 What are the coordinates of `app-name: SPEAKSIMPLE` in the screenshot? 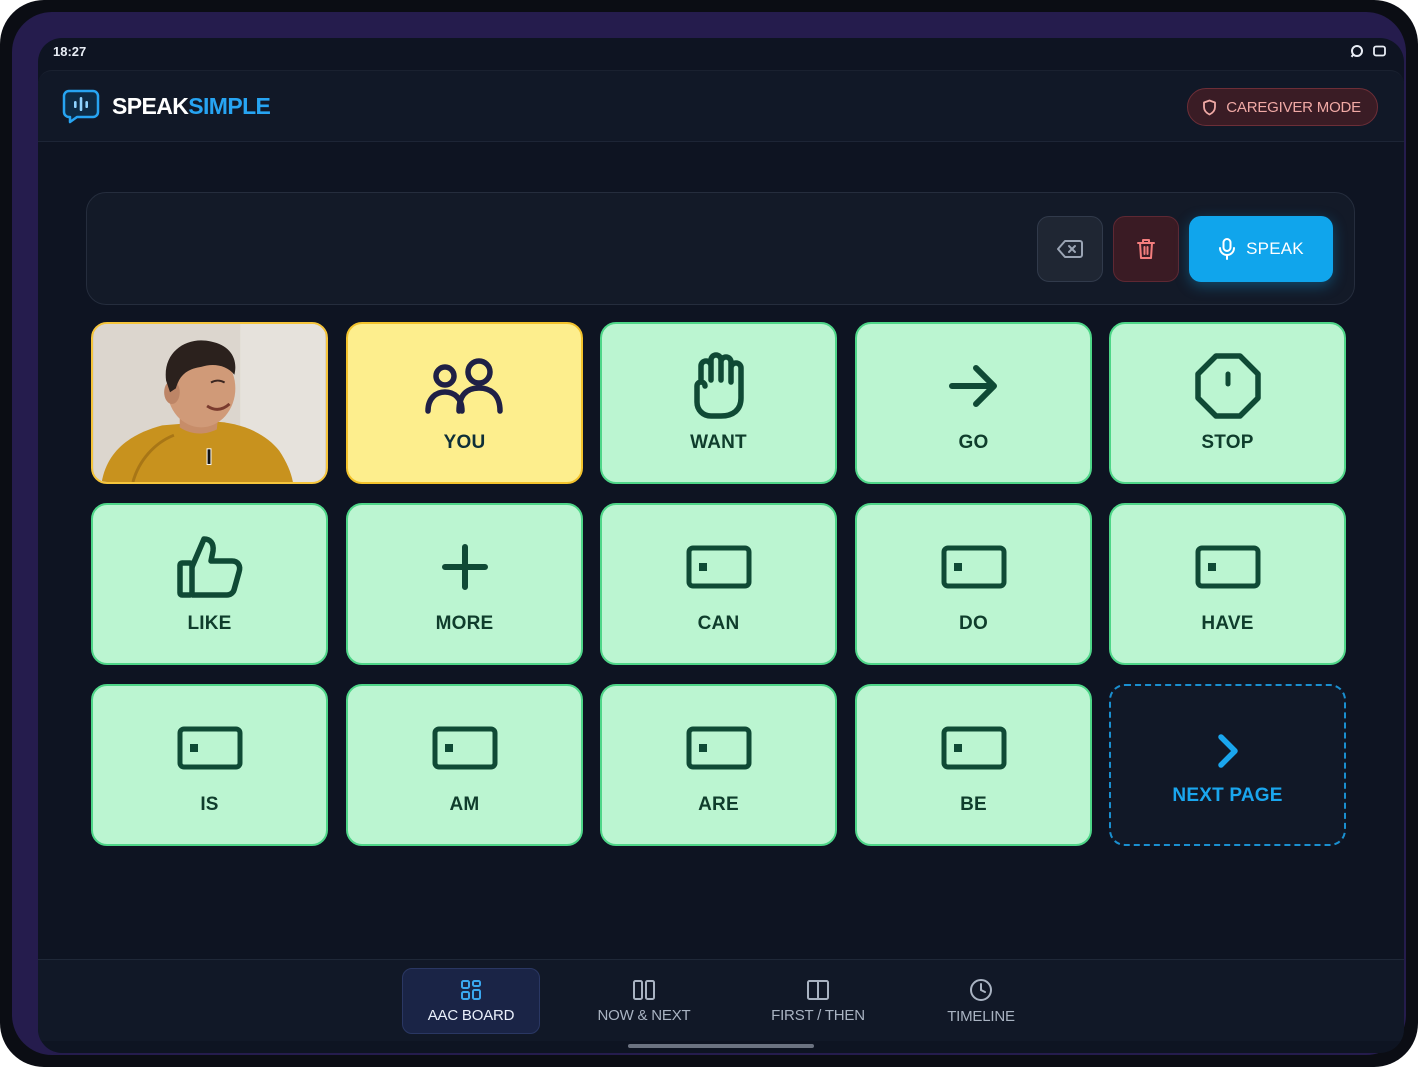 It's located at (191, 106).